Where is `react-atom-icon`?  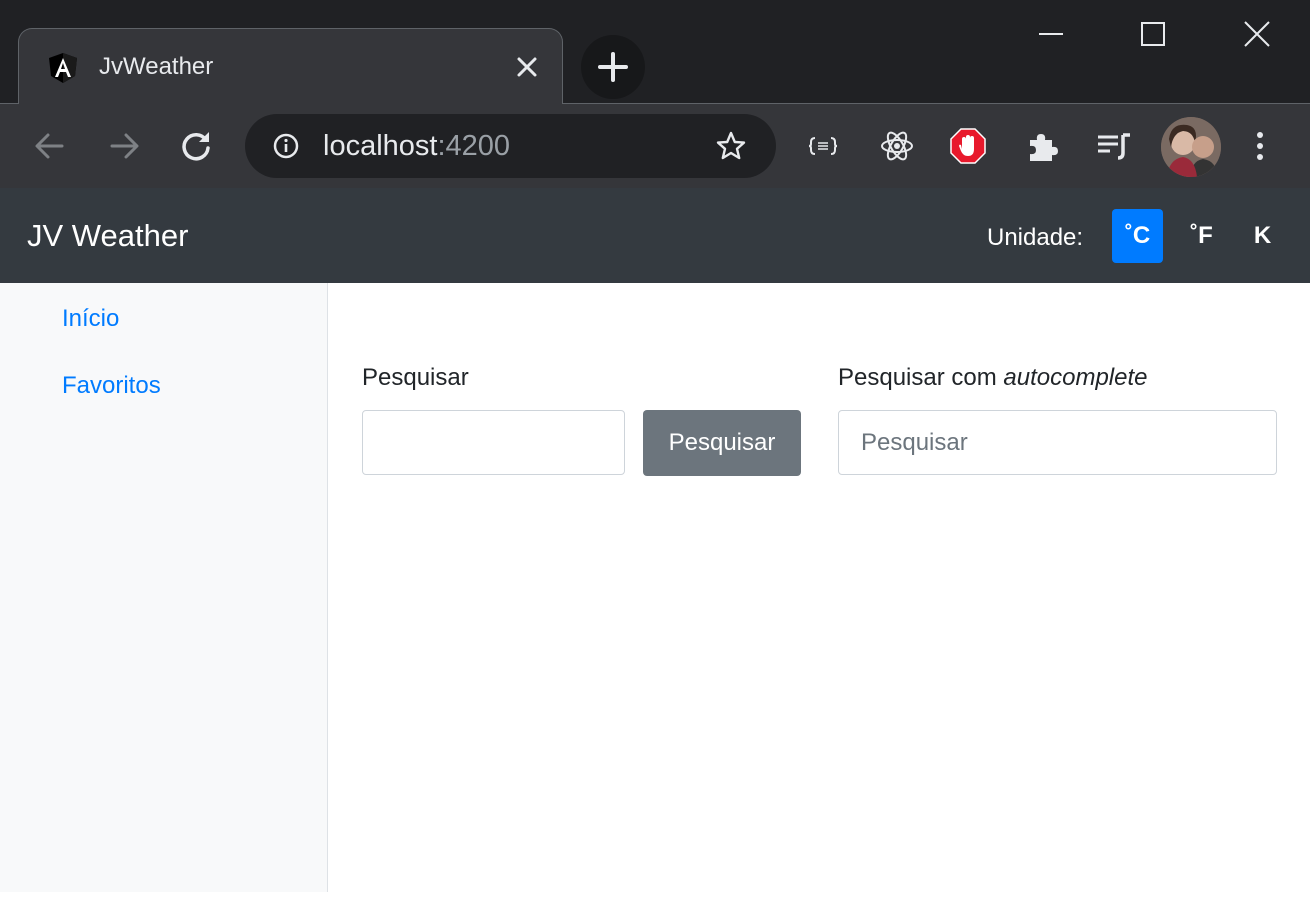
react-atom-icon is located at coordinates (897, 146).